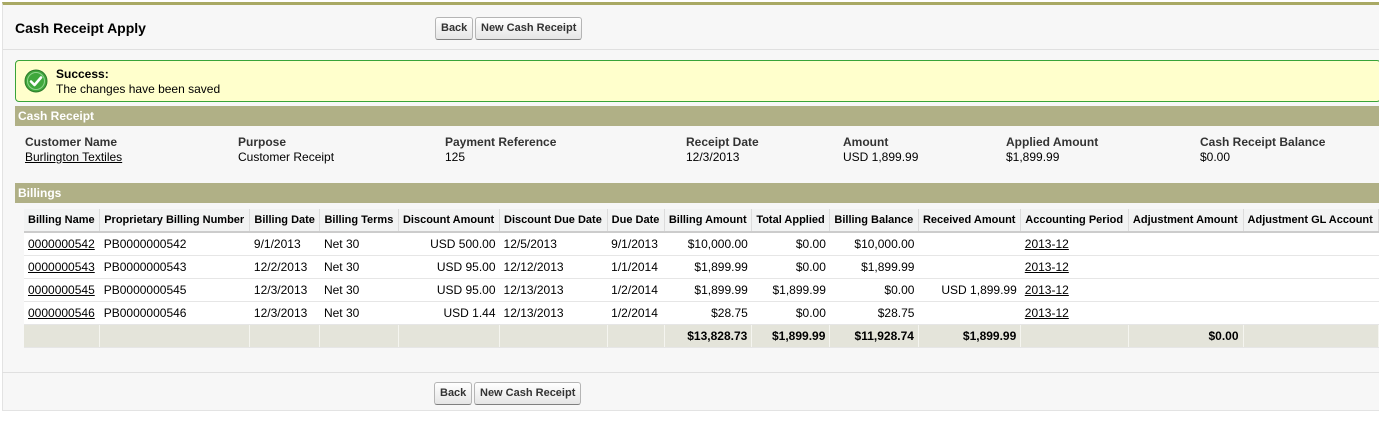  What do you see at coordinates (449, 244) in the screenshot?
I see `table-cell: USD 500.00` at bounding box center [449, 244].